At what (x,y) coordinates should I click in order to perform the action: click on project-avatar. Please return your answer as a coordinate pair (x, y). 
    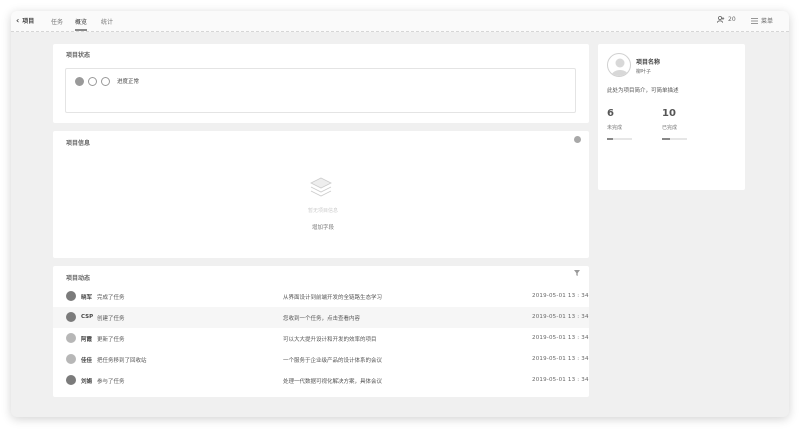
    Looking at the image, I should click on (619, 65).